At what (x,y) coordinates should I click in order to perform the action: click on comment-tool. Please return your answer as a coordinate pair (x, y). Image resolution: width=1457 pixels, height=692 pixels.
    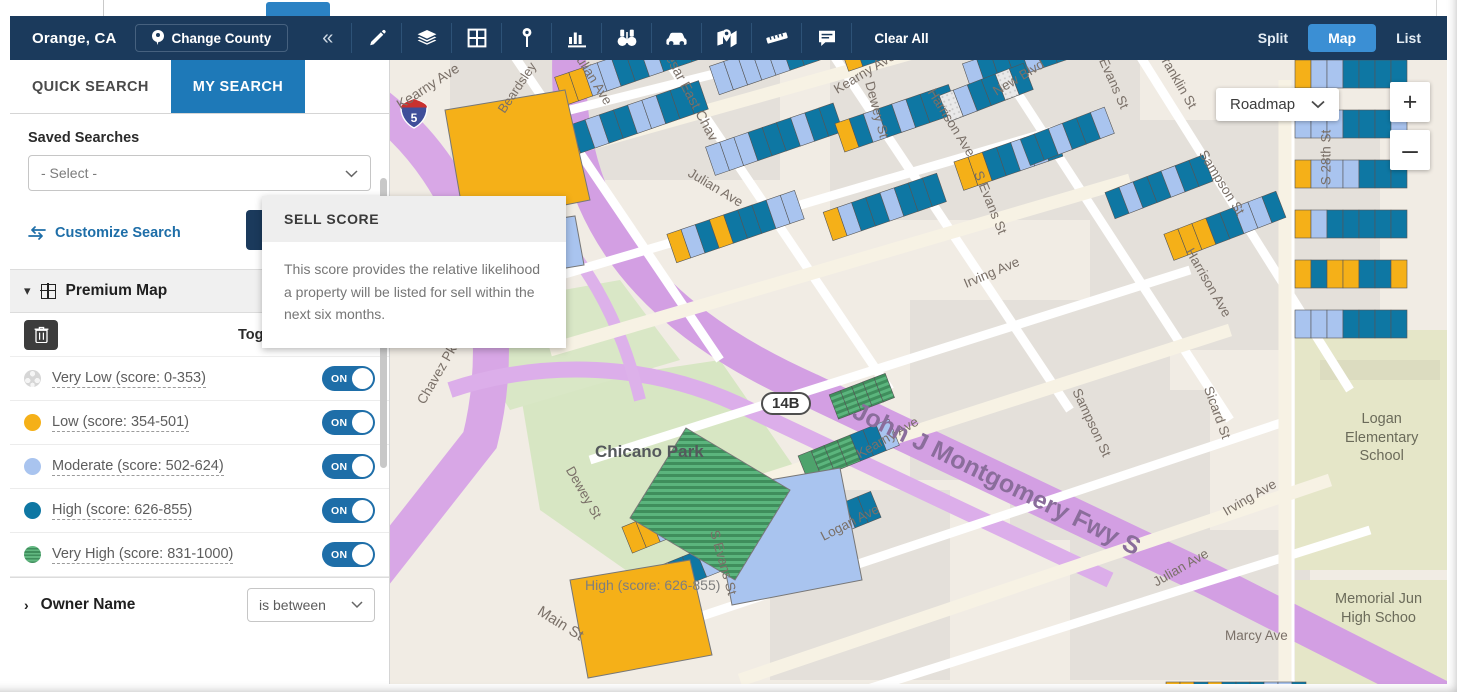
    Looking at the image, I should click on (826, 38).